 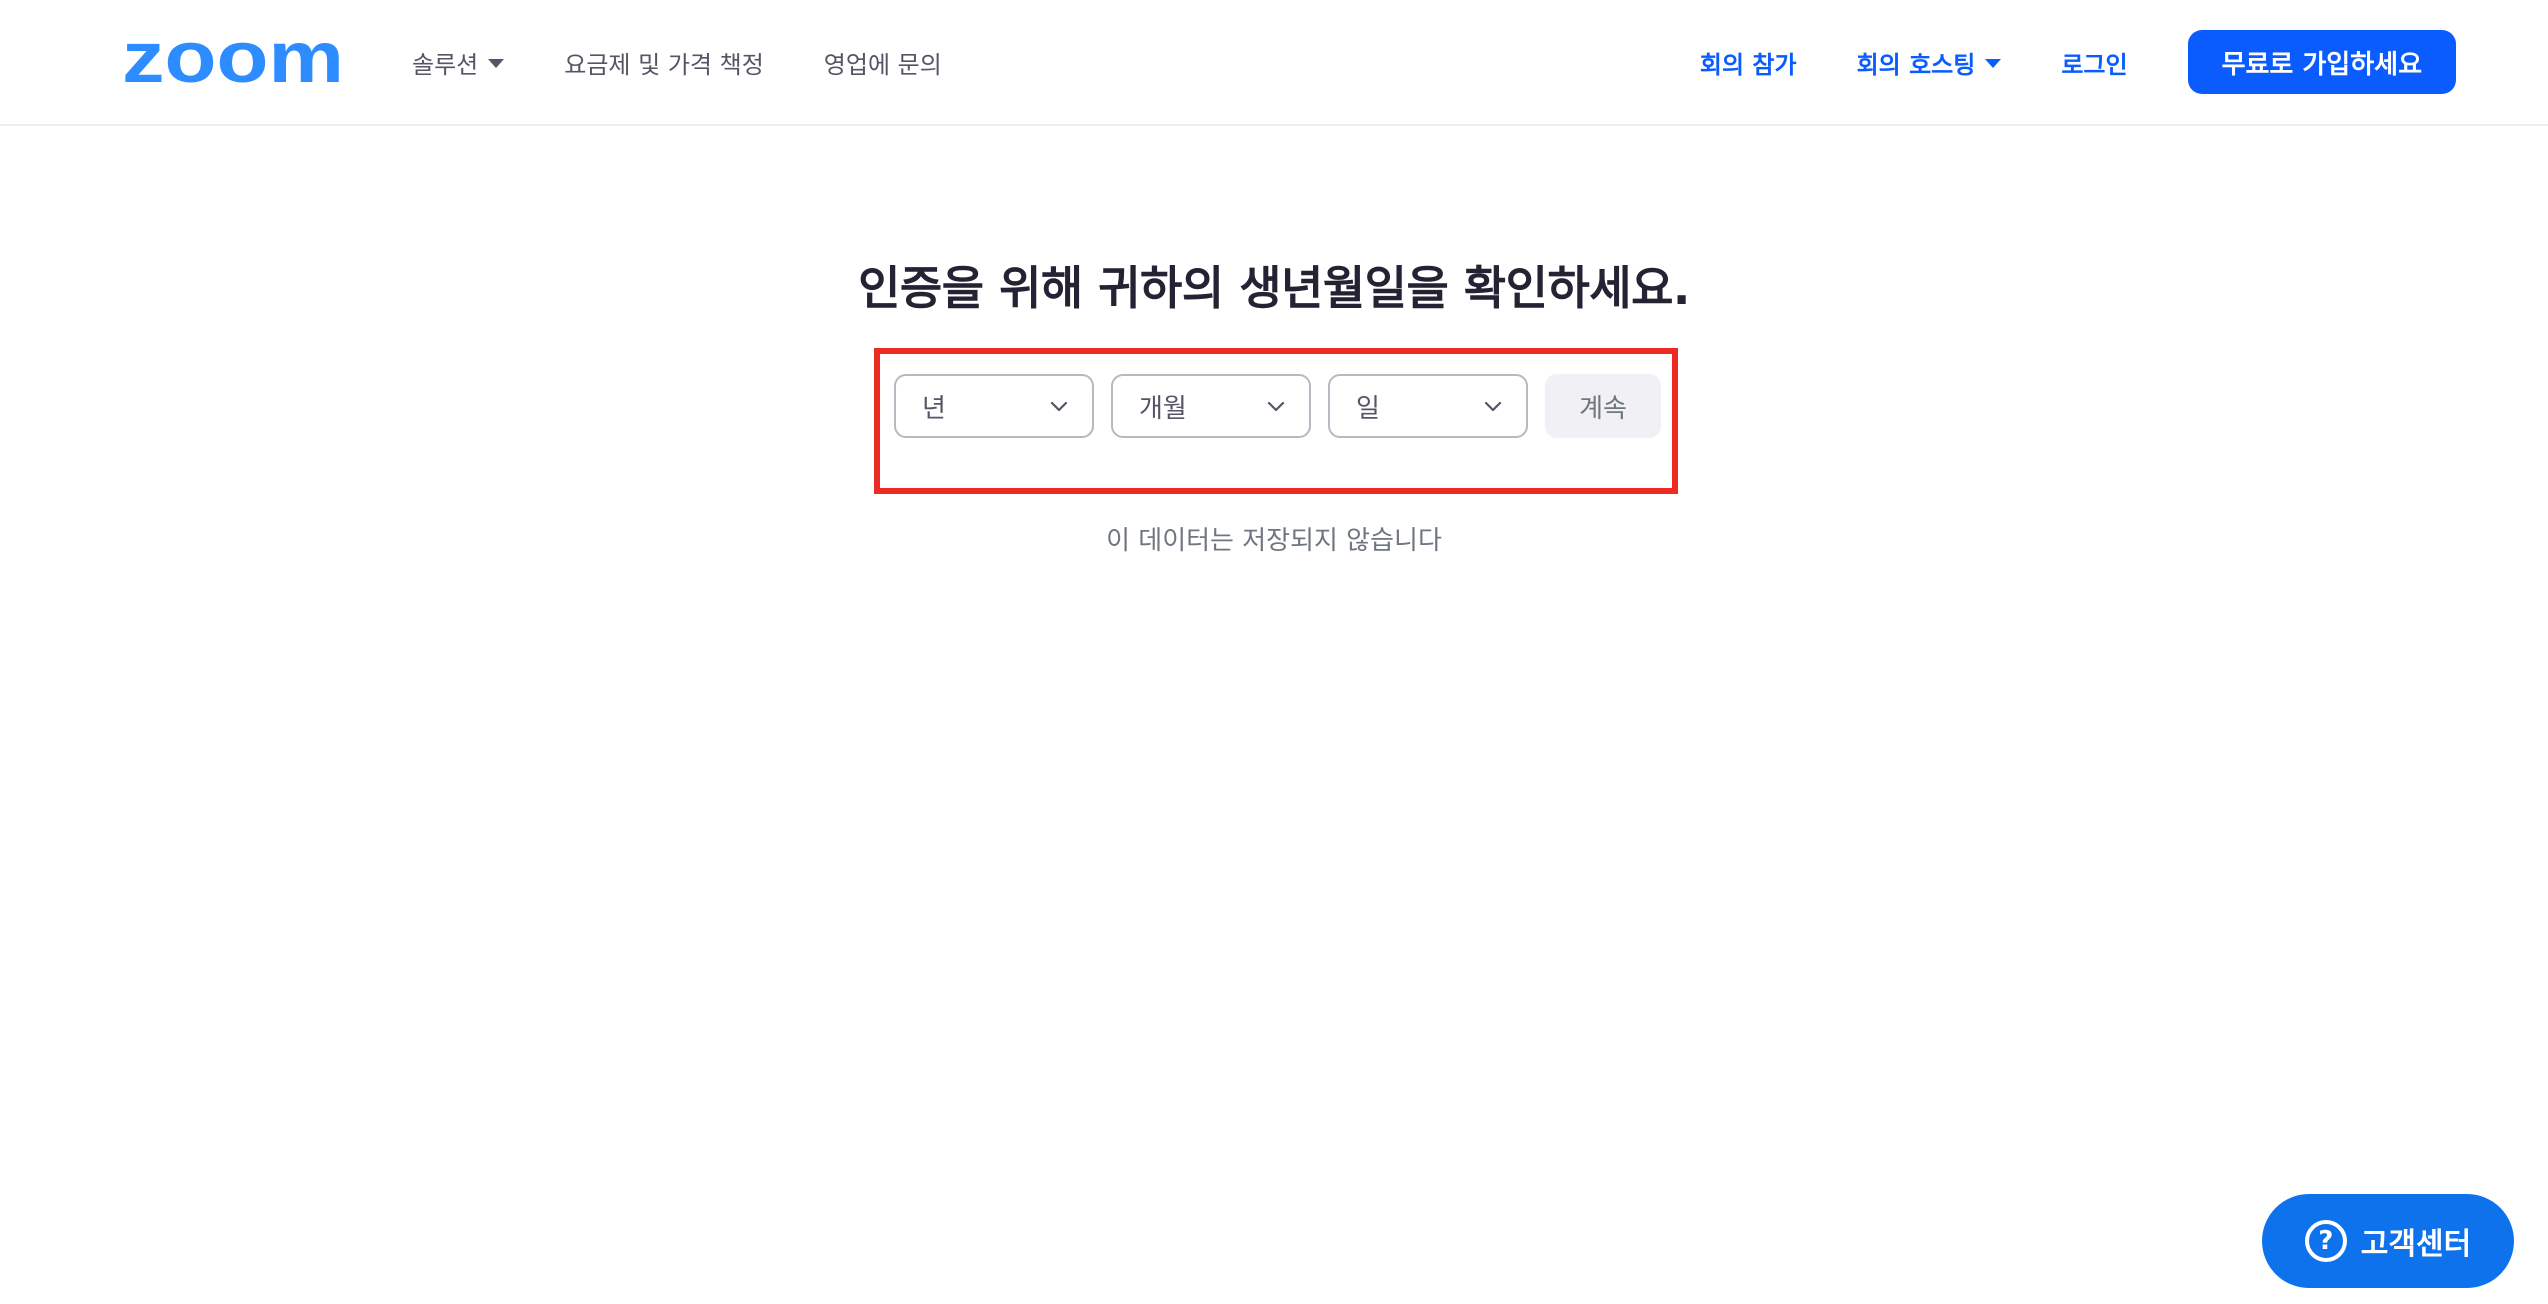 I want to click on nav-sign-in-label: 로그인, so click(x=2094, y=64).